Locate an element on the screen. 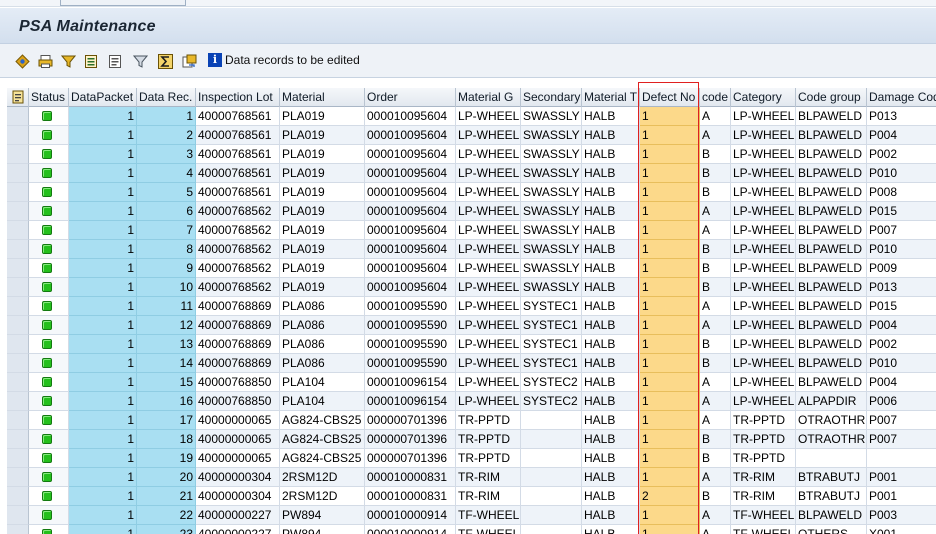  export-icon is located at coordinates (189, 61).